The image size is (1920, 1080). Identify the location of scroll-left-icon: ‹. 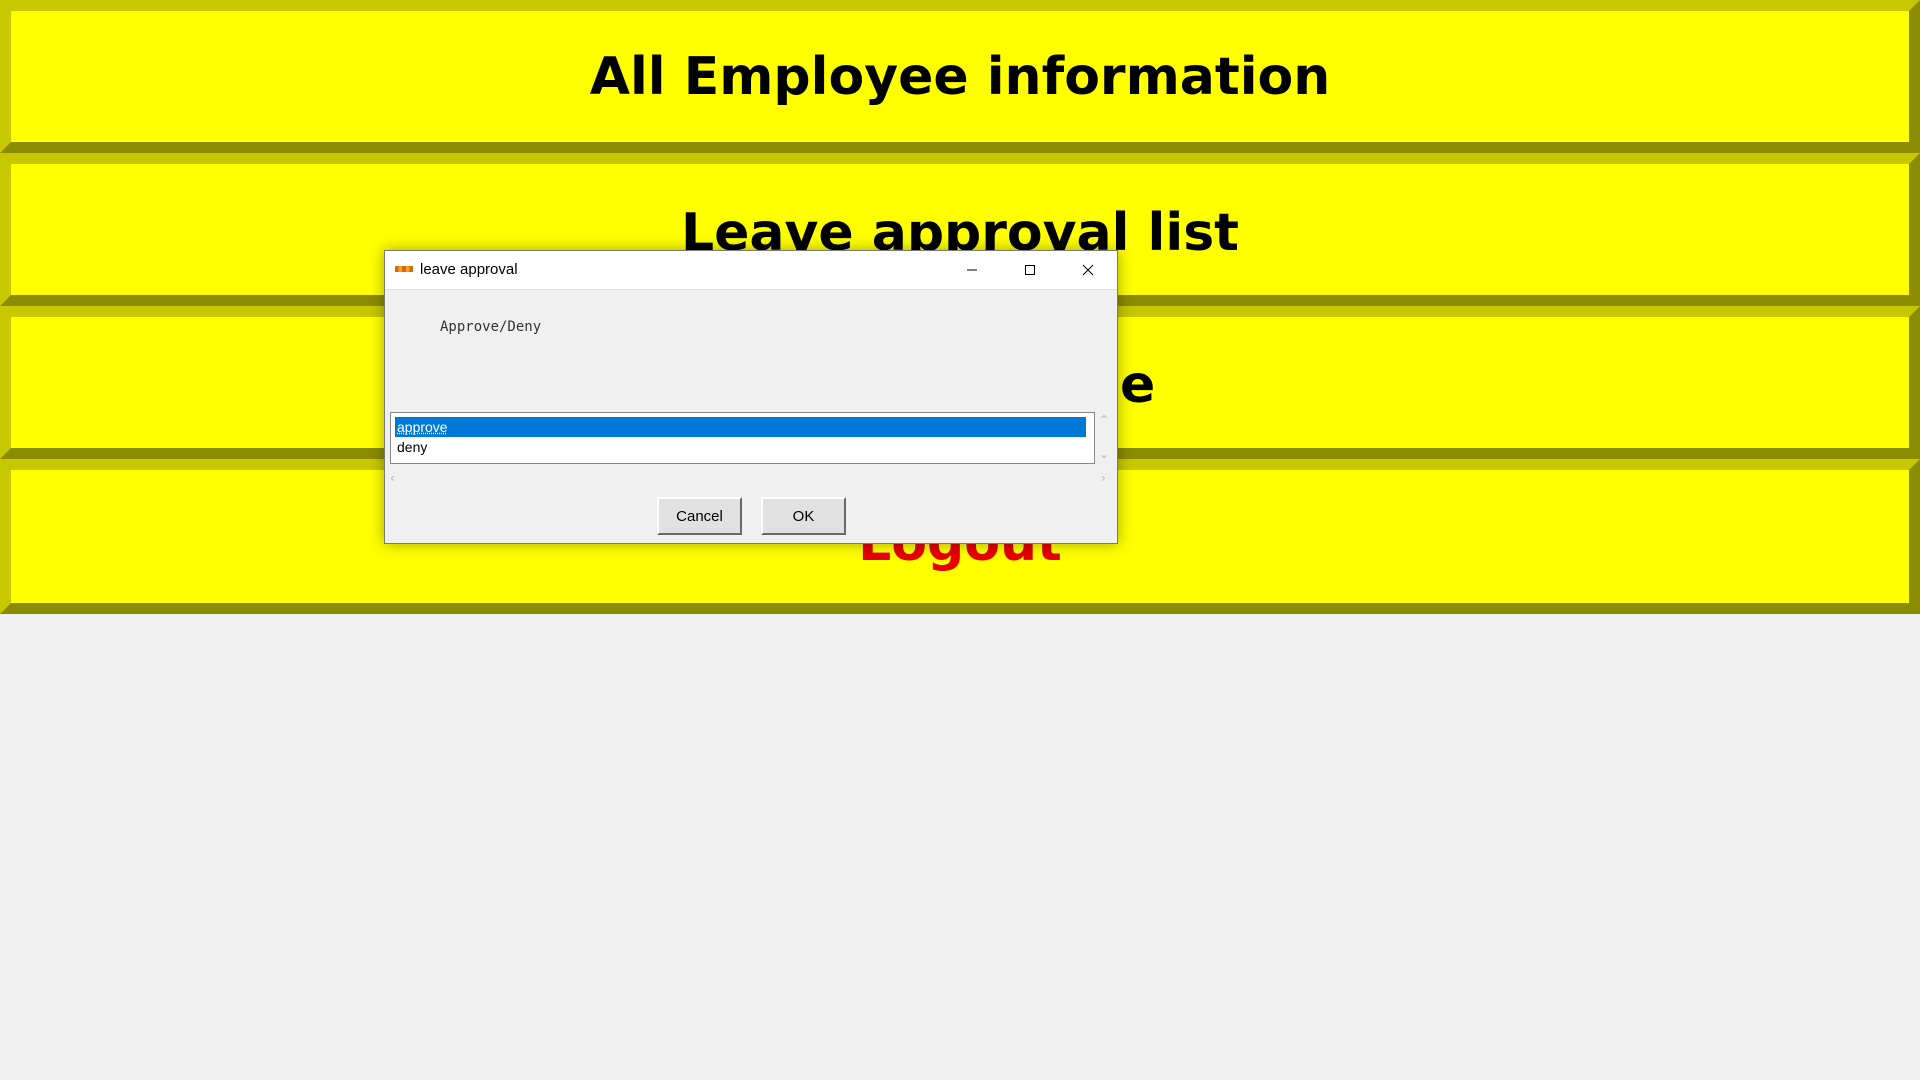
(392, 478).